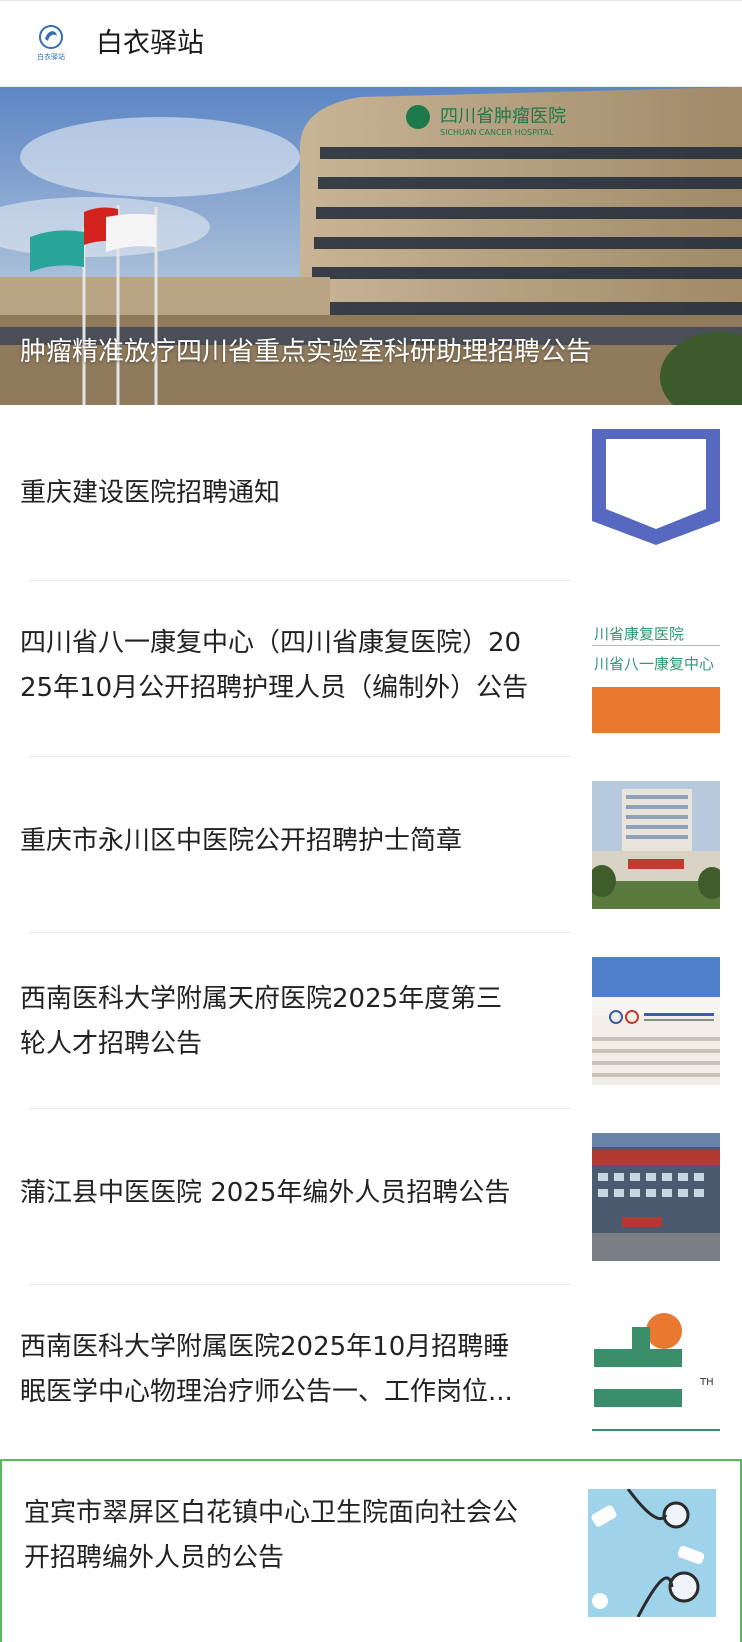 This screenshot has width=742, height=1642. I want to click on banner-title: 肿瘤精准放疗四川省重点实验室科研助理招聘公告, so click(370, 352).